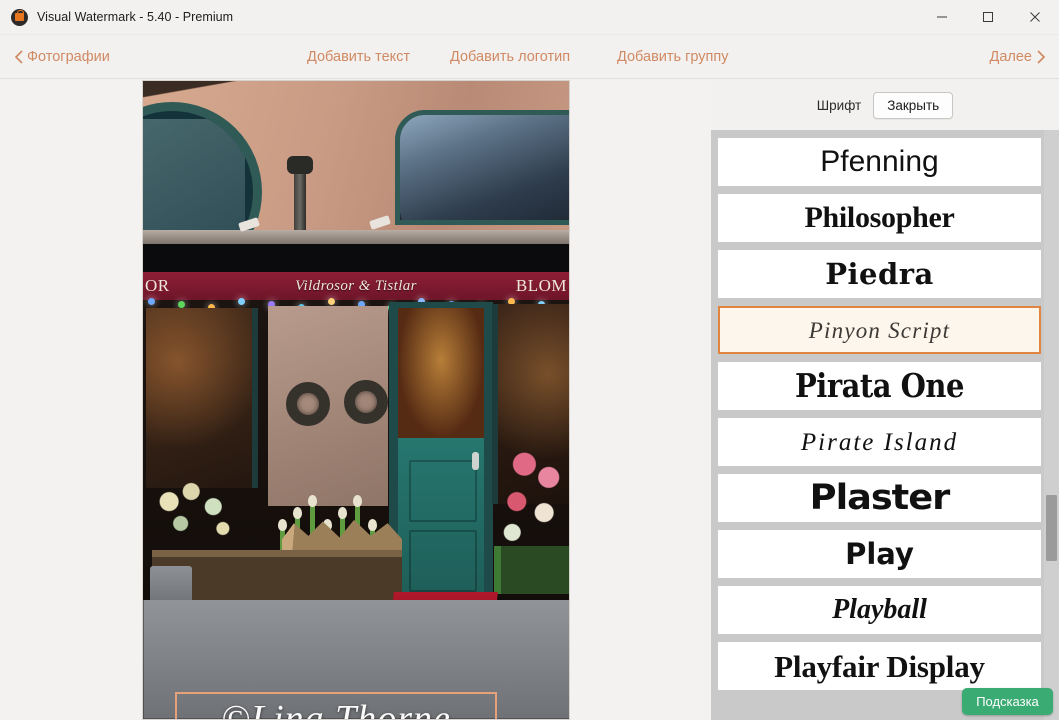 The width and height of the screenshot is (1059, 720). I want to click on close-window-button, so click(1035, 17).